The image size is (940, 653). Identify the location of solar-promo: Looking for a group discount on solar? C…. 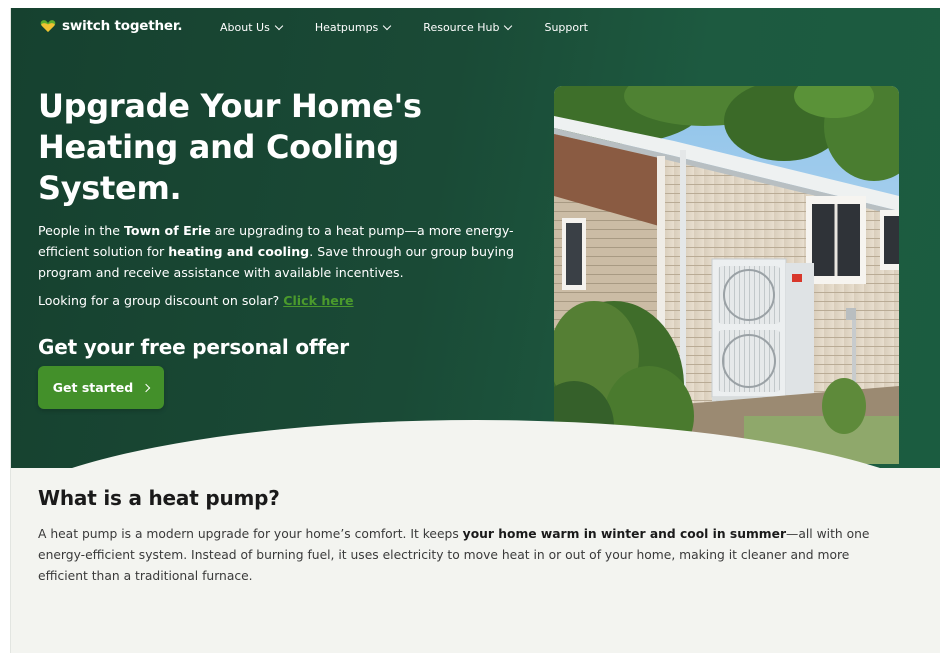
(196, 300).